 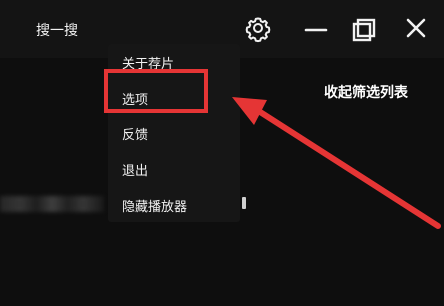 What do you see at coordinates (416, 28) in the screenshot?
I see `close-icon` at bounding box center [416, 28].